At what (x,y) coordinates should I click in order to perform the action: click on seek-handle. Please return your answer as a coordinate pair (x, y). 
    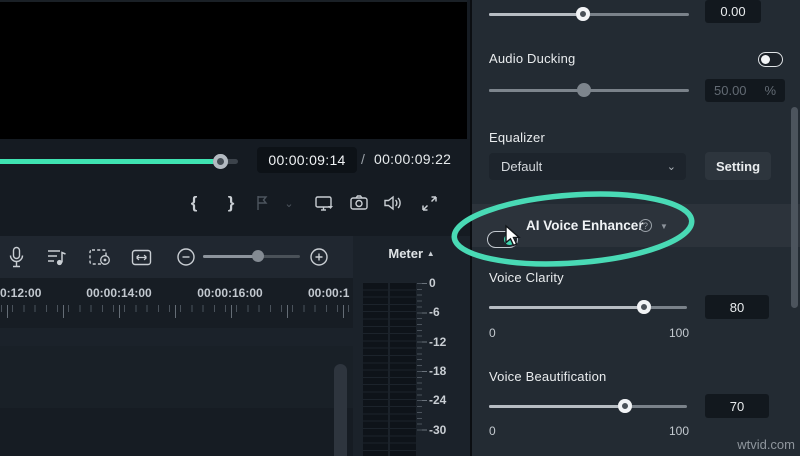
    Looking at the image, I should click on (220, 161).